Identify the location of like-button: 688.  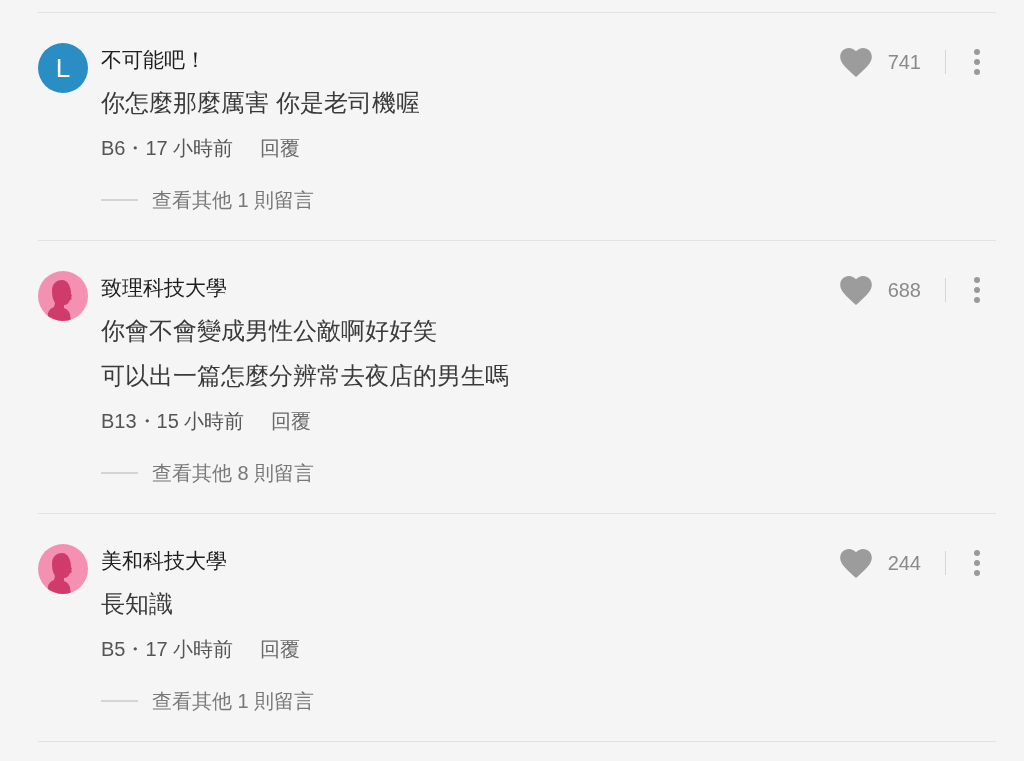
(880, 290).